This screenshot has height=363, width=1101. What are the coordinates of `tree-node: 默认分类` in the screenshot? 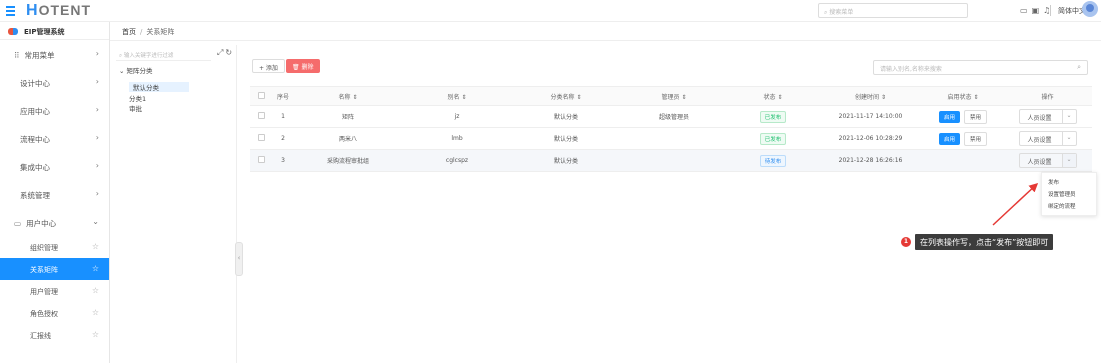 It's located at (159, 87).